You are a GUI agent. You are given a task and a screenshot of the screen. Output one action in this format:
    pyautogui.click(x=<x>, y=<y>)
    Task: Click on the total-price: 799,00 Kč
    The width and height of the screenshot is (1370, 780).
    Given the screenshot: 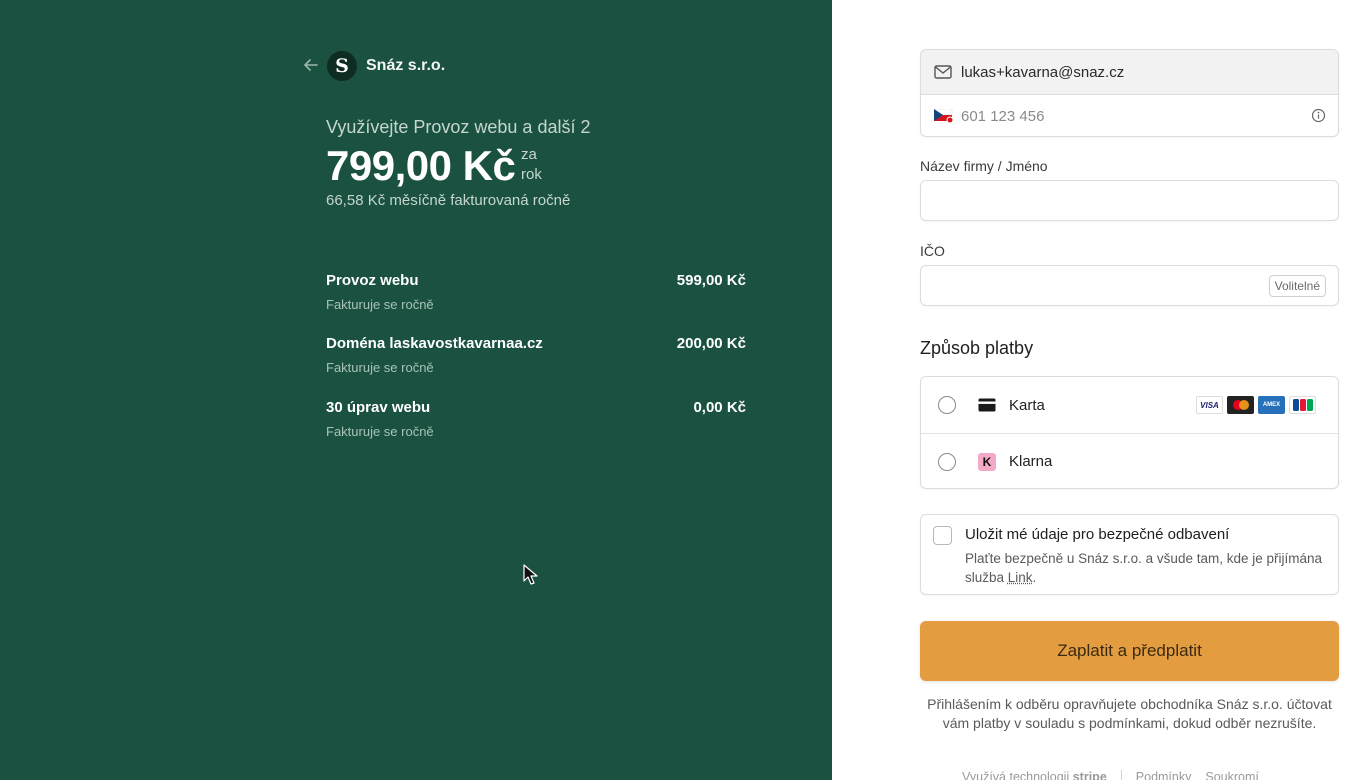 What is the action you would take?
    pyautogui.click(x=420, y=166)
    